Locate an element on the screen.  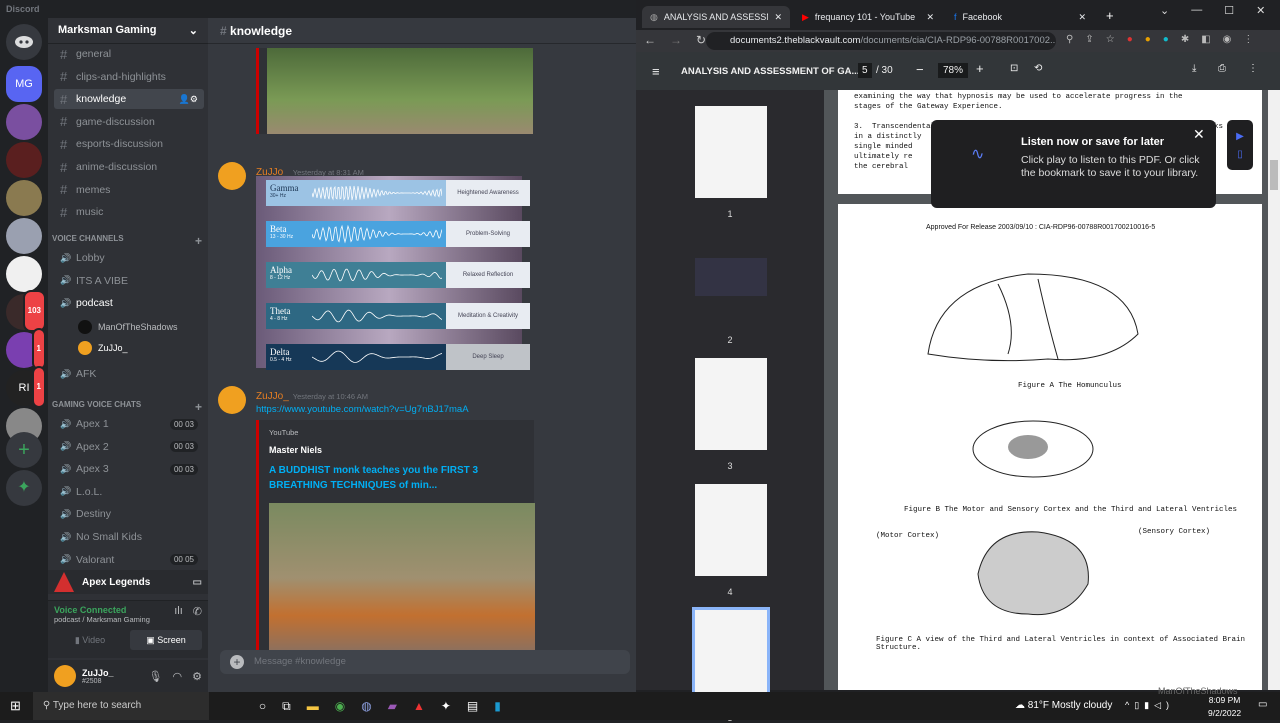
tray-icons: ^▯▮◁) is located at coordinates (1149, 705).